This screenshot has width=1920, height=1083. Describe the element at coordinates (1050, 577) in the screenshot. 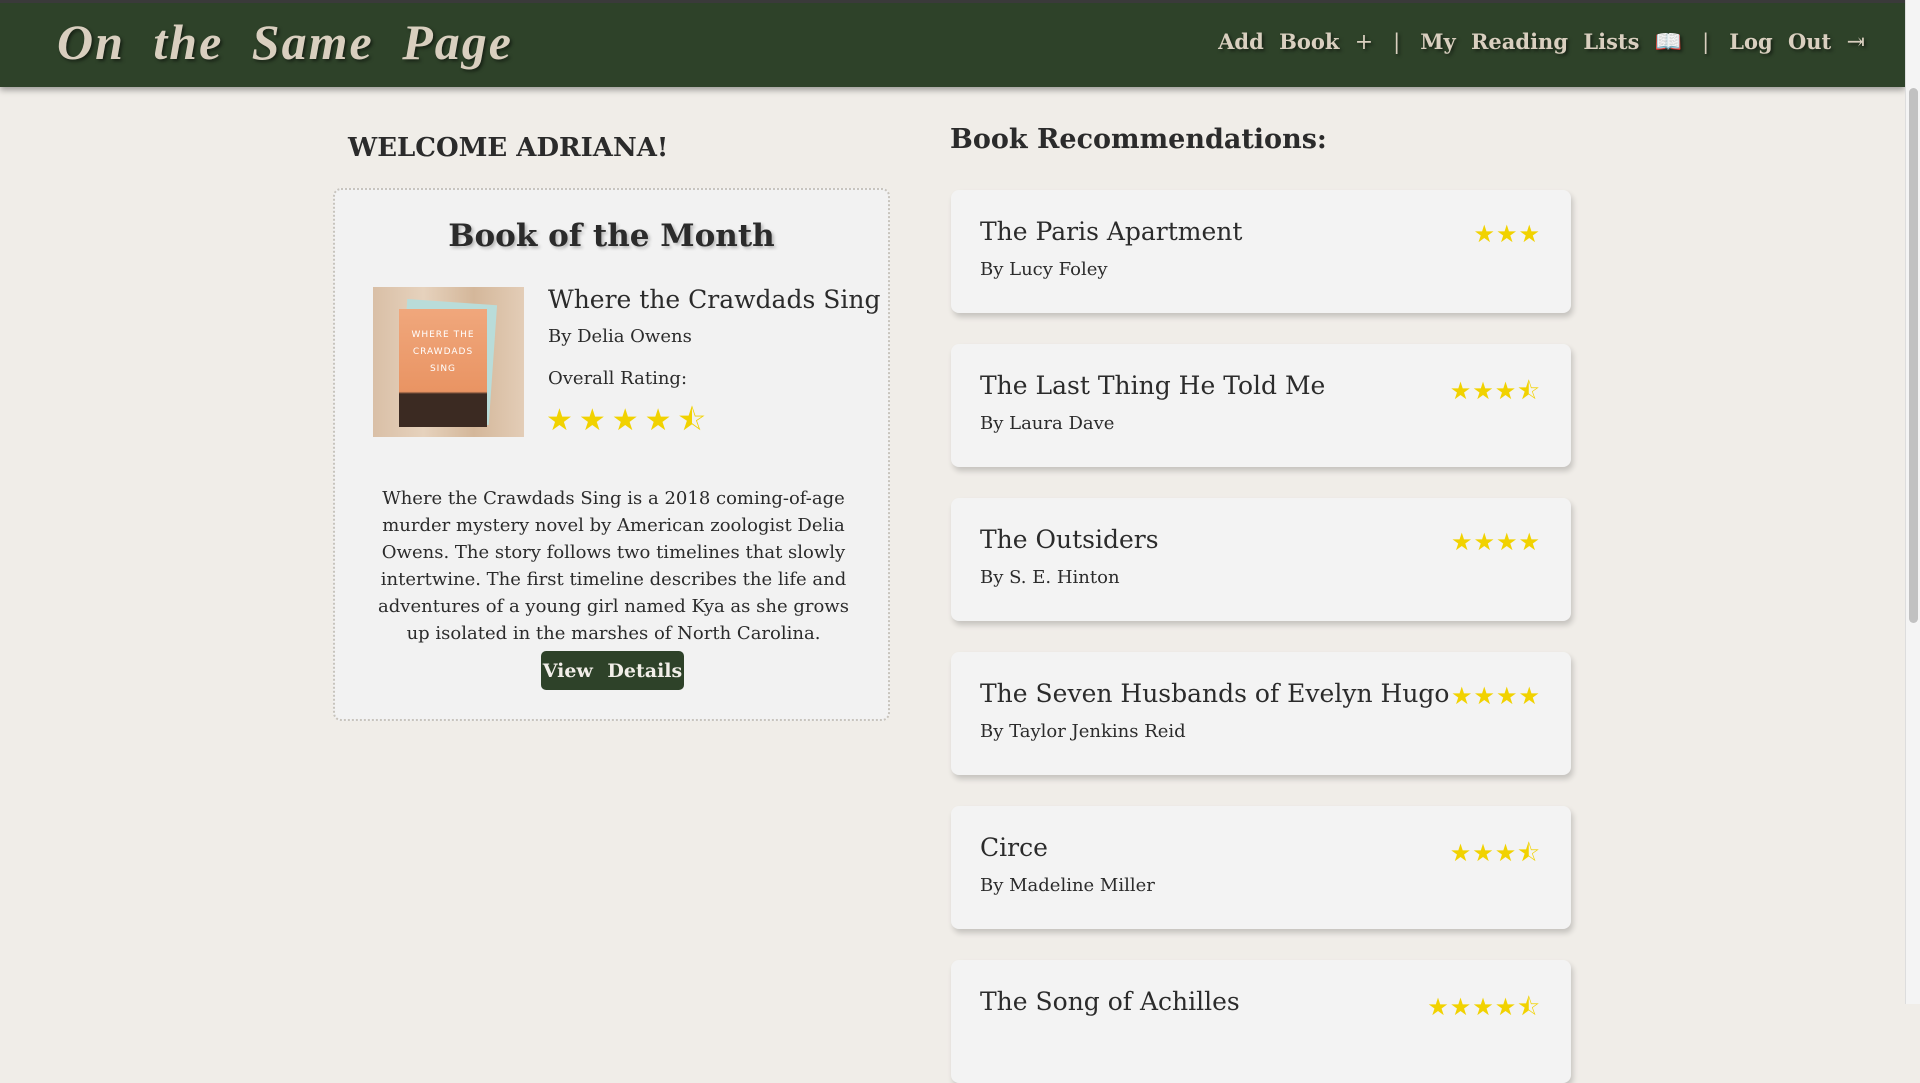

I see `recommendation-author: By S. E. Hinton` at that location.